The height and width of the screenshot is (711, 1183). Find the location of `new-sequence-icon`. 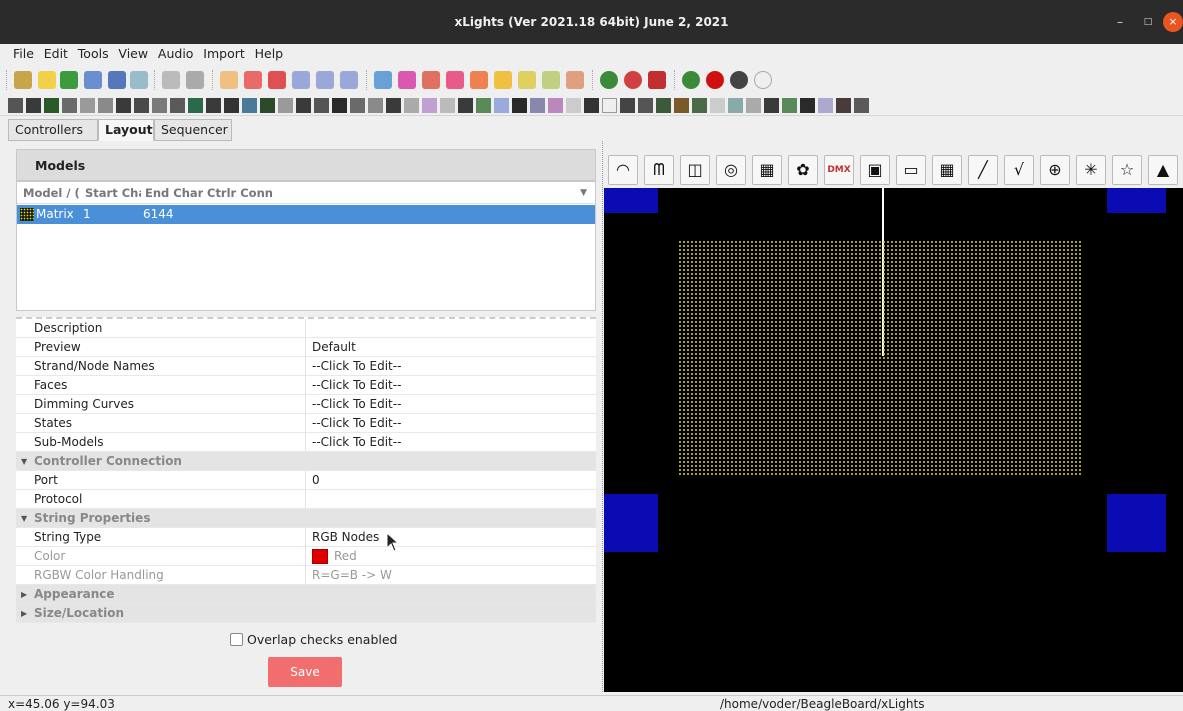

new-sequence-icon is located at coordinates (47, 80).